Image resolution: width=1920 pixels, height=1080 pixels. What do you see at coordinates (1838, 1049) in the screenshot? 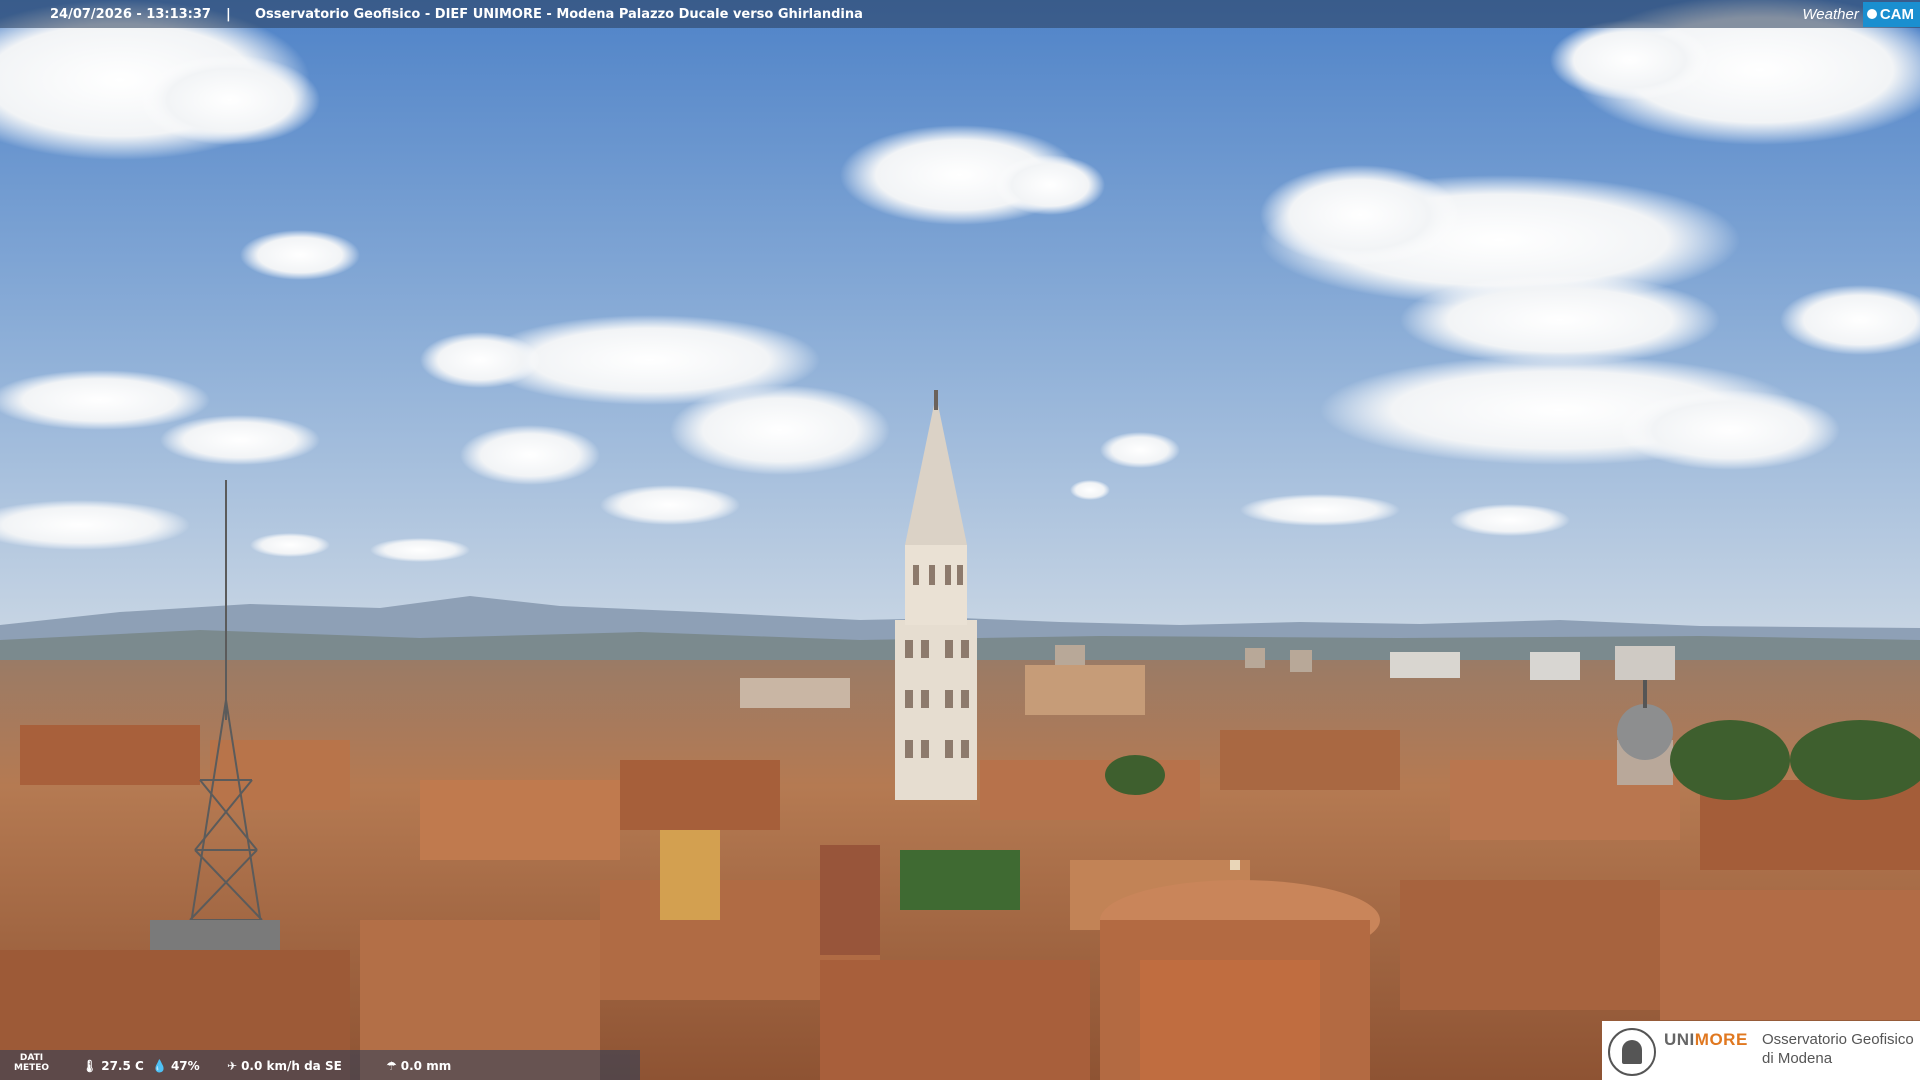
I see `observatory-name: Osservatorio Geofisico di Modena` at bounding box center [1838, 1049].